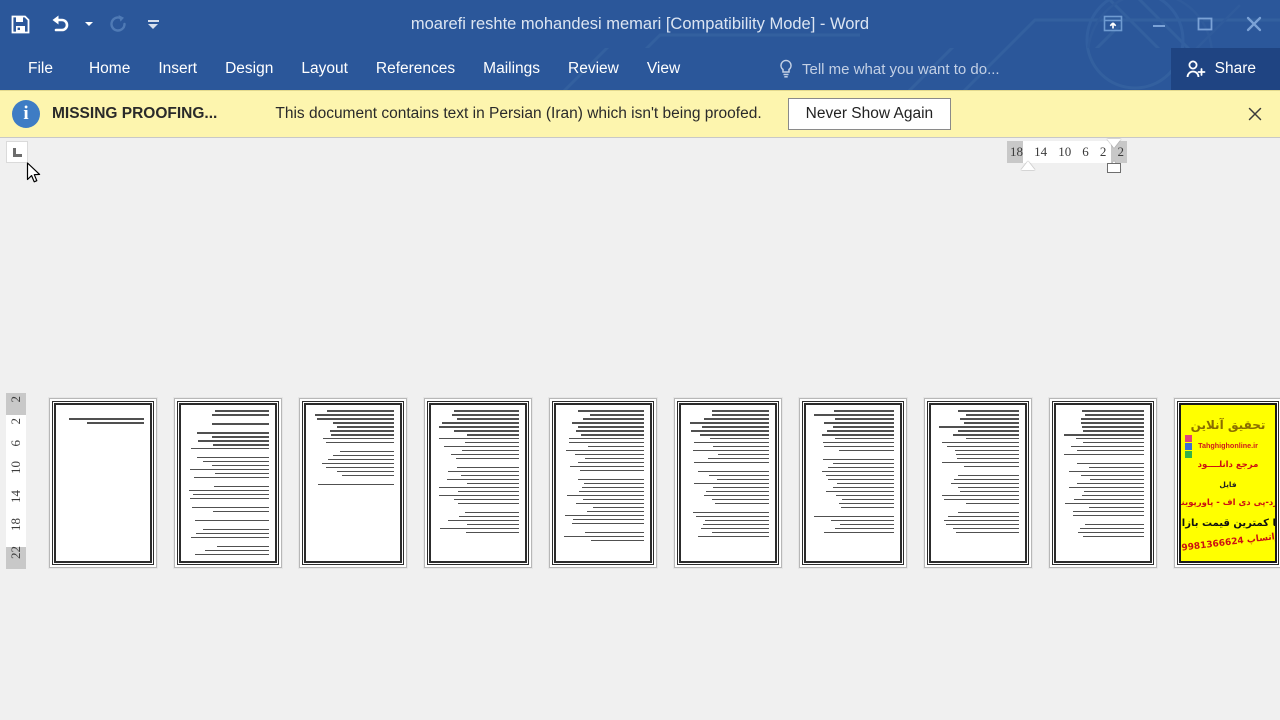 This screenshot has height=720, width=1280. I want to click on maximize-button, so click(1205, 24).